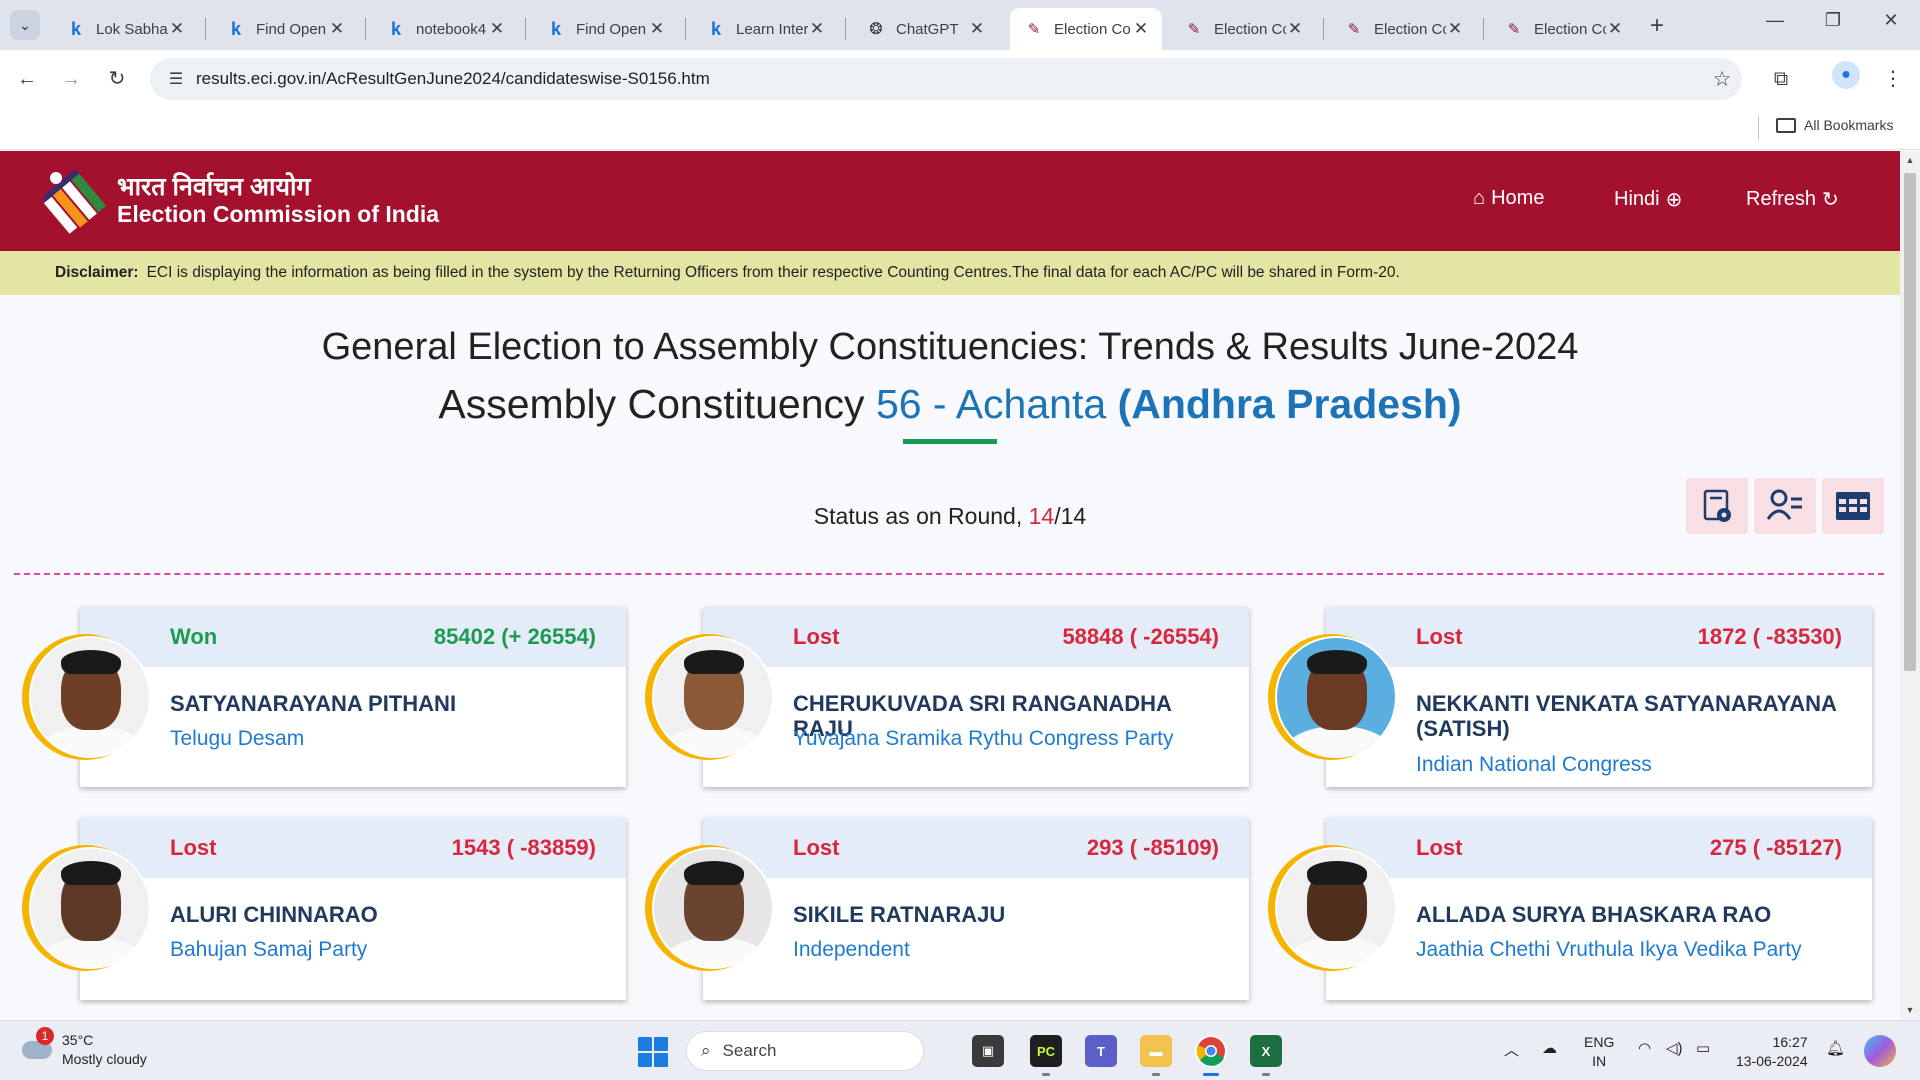 The width and height of the screenshot is (1920, 1080). Describe the element at coordinates (1156, 1051) in the screenshot. I see `file-explorer-icon: ▬` at that location.